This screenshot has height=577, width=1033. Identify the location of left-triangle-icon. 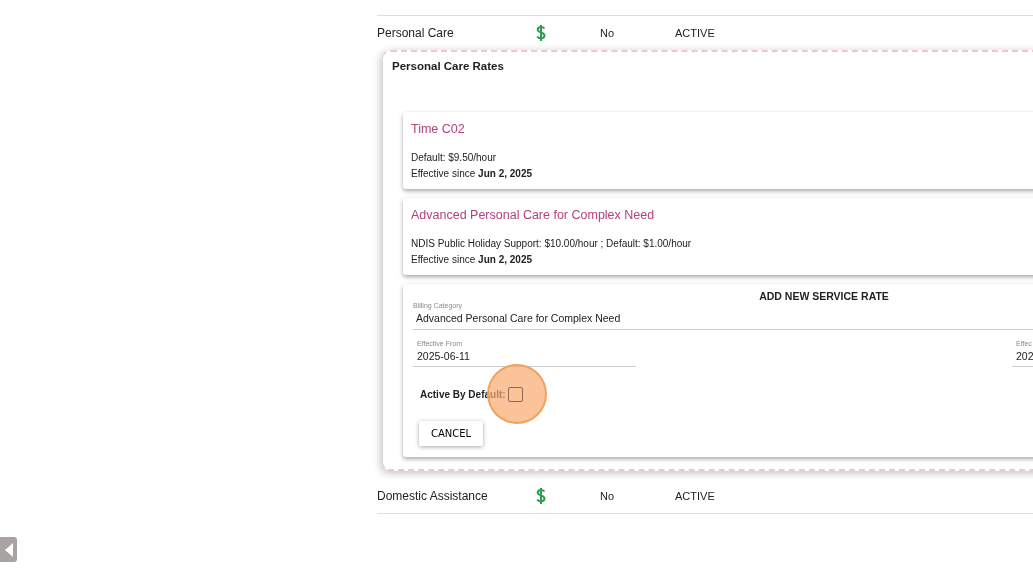
(8, 549).